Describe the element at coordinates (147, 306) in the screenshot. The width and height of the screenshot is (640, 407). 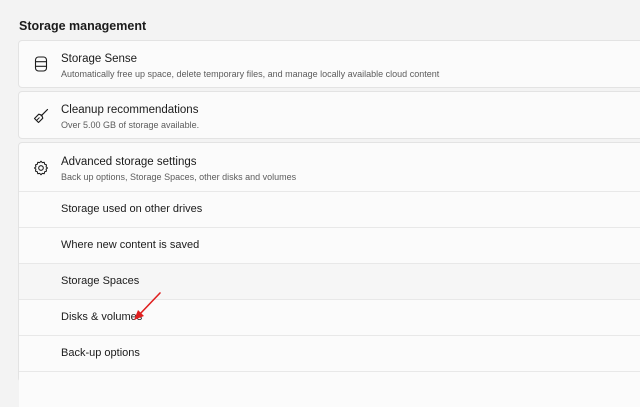
I see `annotation-arrow-icon` at that location.